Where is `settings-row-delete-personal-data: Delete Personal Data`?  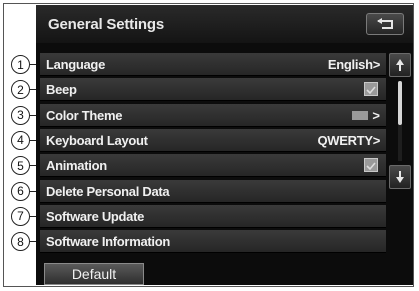
settings-row-delete-personal-data: Delete Personal Data is located at coordinates (213, 191).